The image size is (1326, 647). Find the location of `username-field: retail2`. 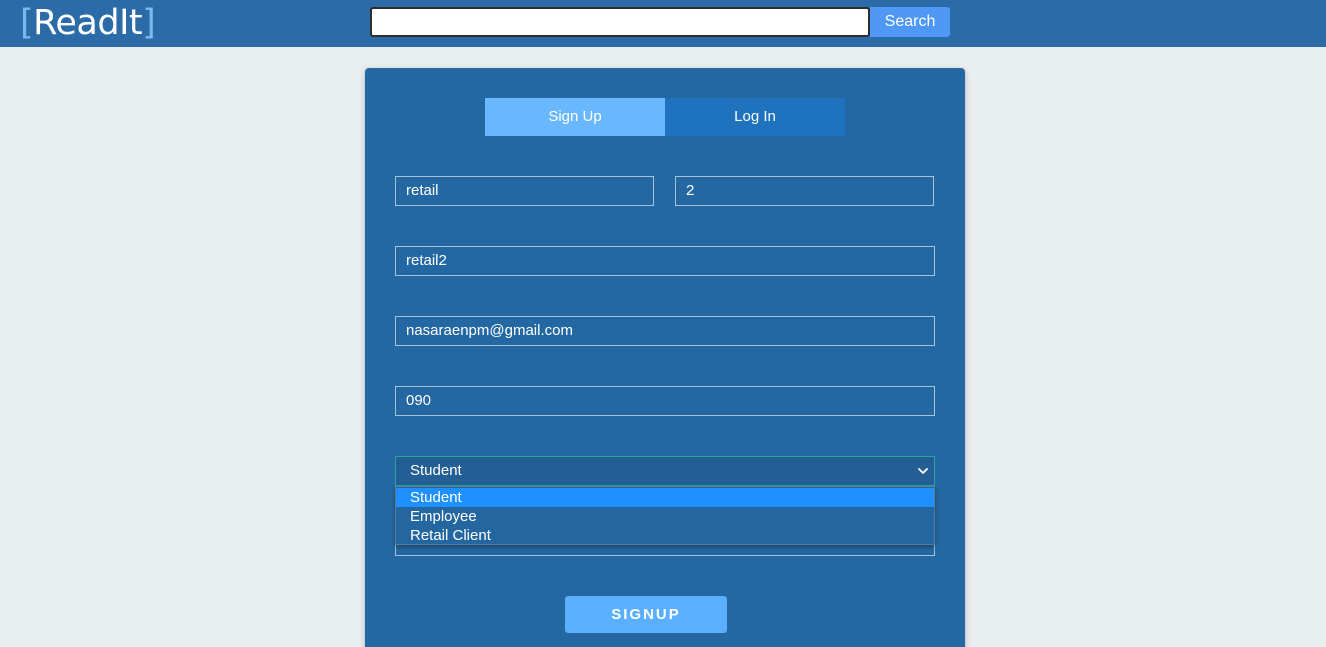

username-field: retail2 is located at coordinates (665, 261).